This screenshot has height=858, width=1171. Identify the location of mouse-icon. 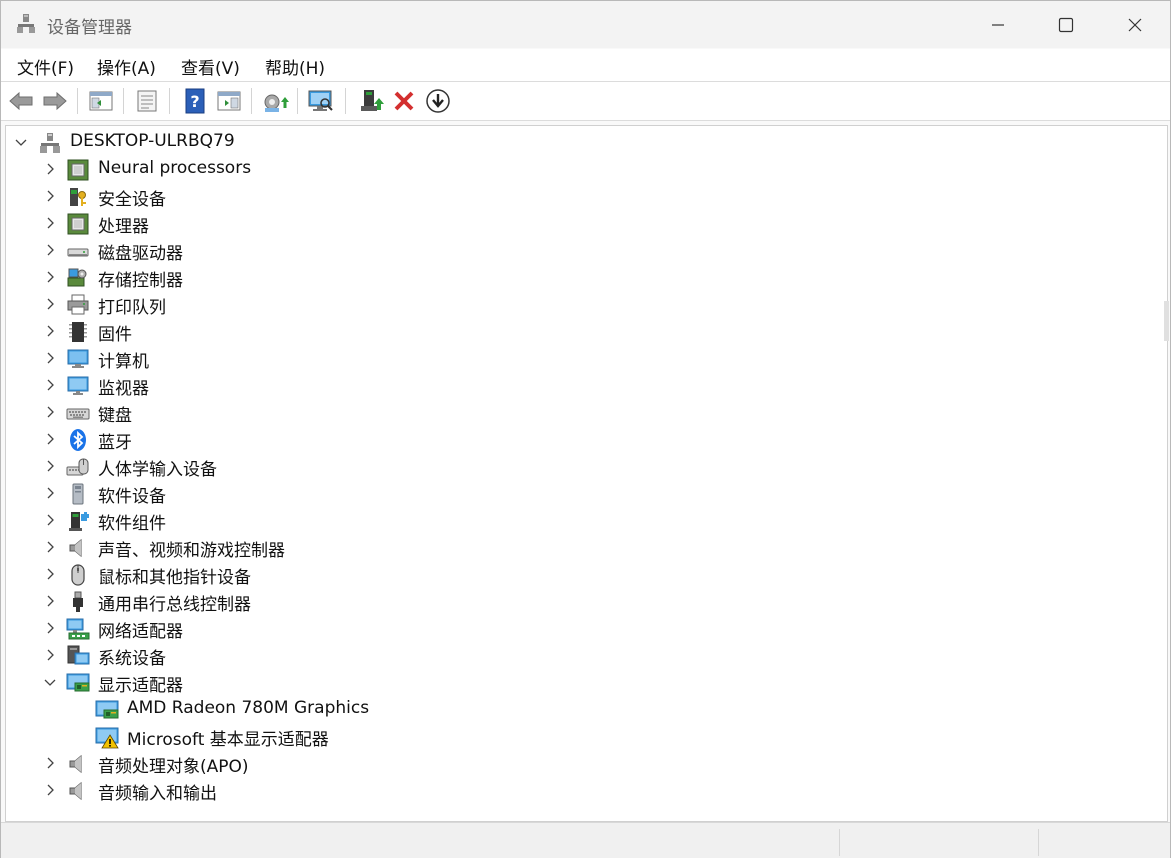
(78, 575).